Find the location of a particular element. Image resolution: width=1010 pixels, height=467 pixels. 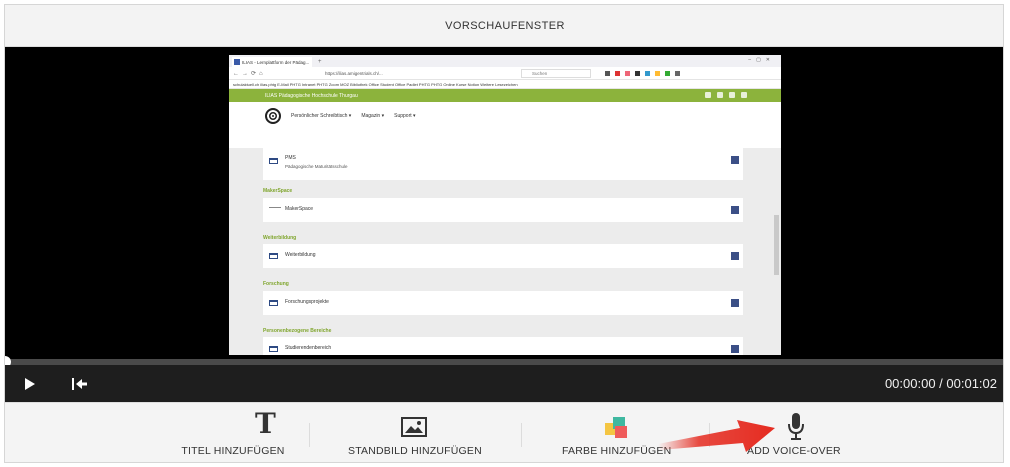

add-voice-over-label: ADD VOICE-OVER is located at coordinates (794, 451).